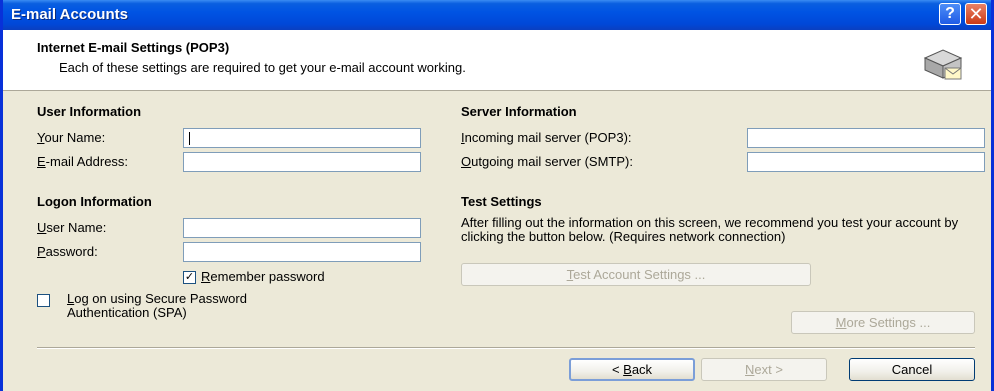  Describe the element at coordinates (83, 161) in the screenshot. I see `email-address-label: E-mail Address:` at that location.